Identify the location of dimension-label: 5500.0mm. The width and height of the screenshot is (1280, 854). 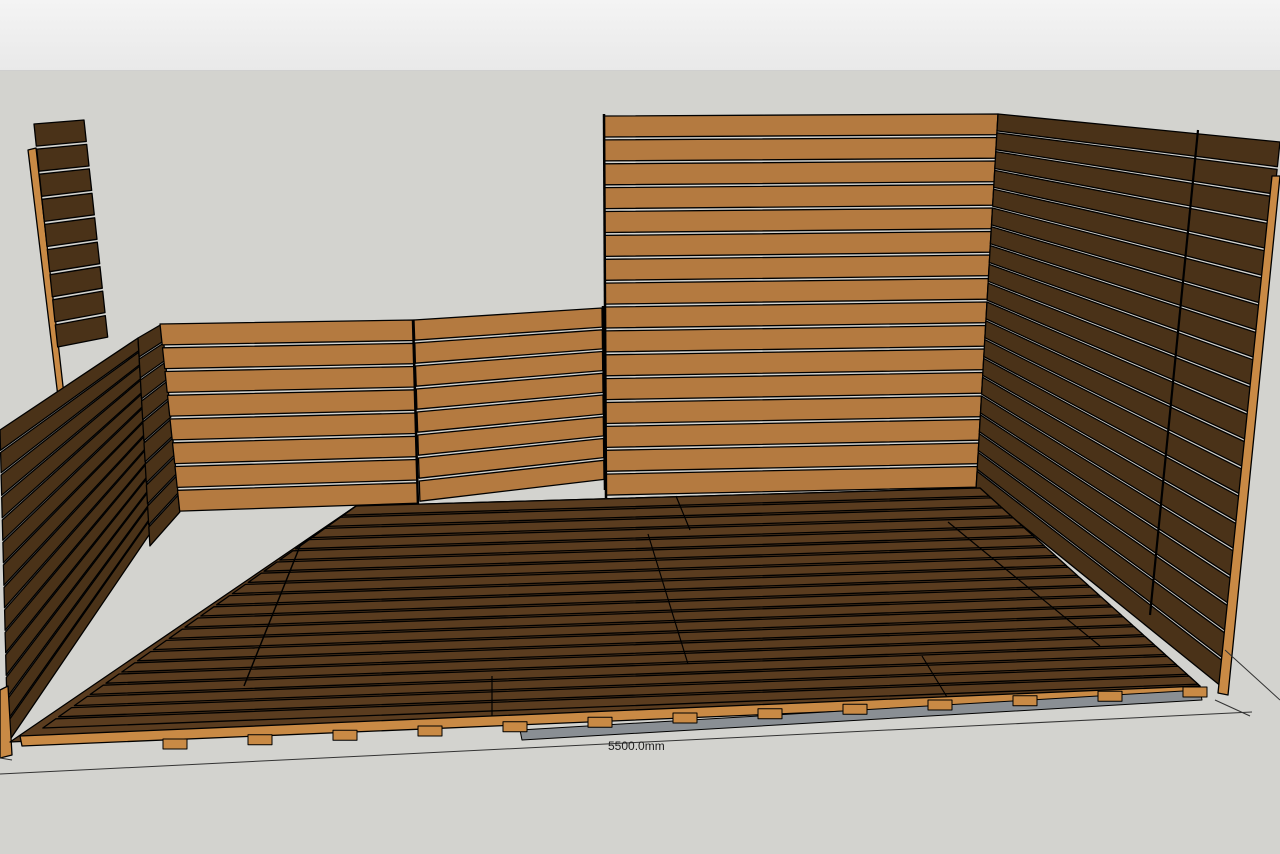
(636, 746).